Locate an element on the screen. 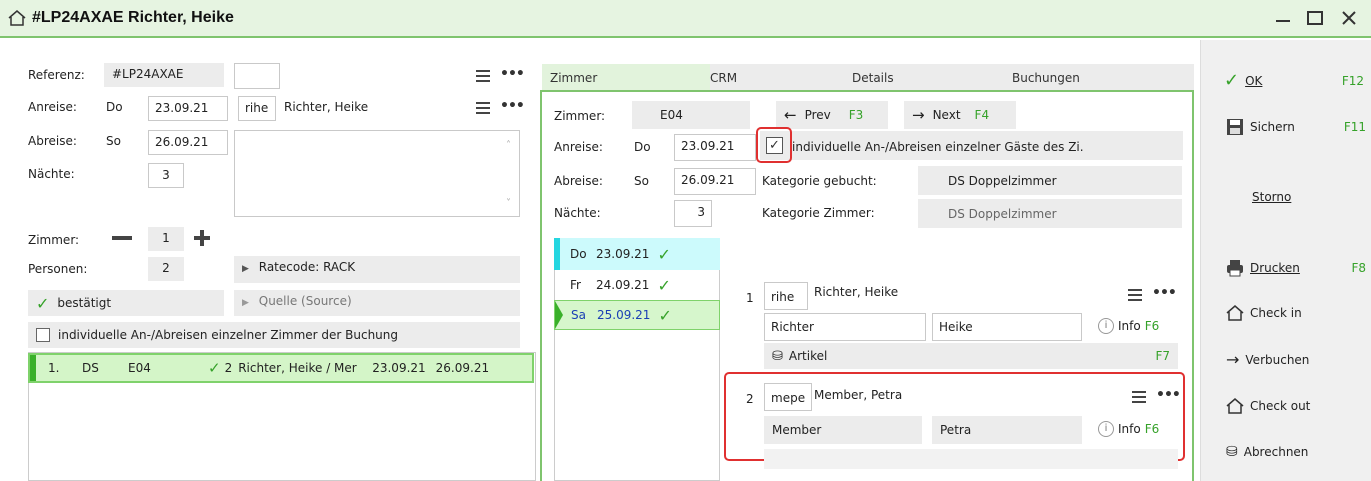 This screenshot has width=1371, height=481. guest-fullname: Richter, Heike is located at coordinates (856, 292).